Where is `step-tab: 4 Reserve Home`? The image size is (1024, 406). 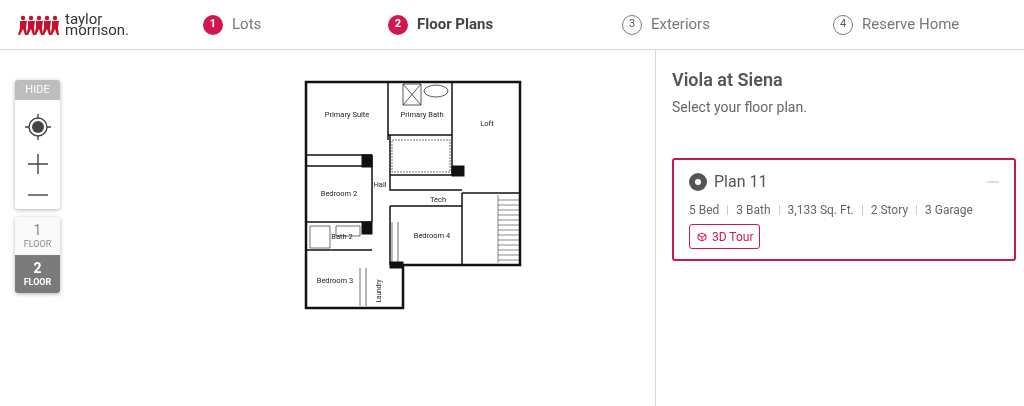
step-tab: 4 Reserve Home is located at coordinates (918, 24).